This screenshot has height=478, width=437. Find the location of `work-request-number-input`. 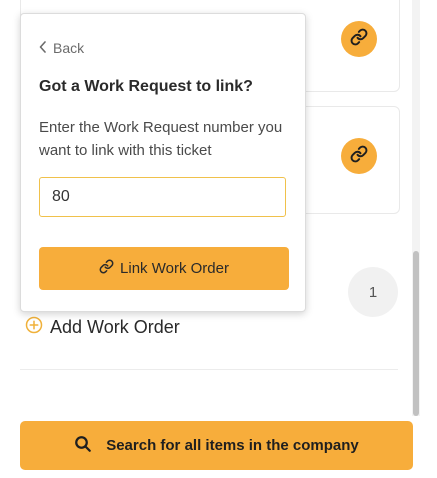

work-request-number-input is located at coordinates (162, 197).